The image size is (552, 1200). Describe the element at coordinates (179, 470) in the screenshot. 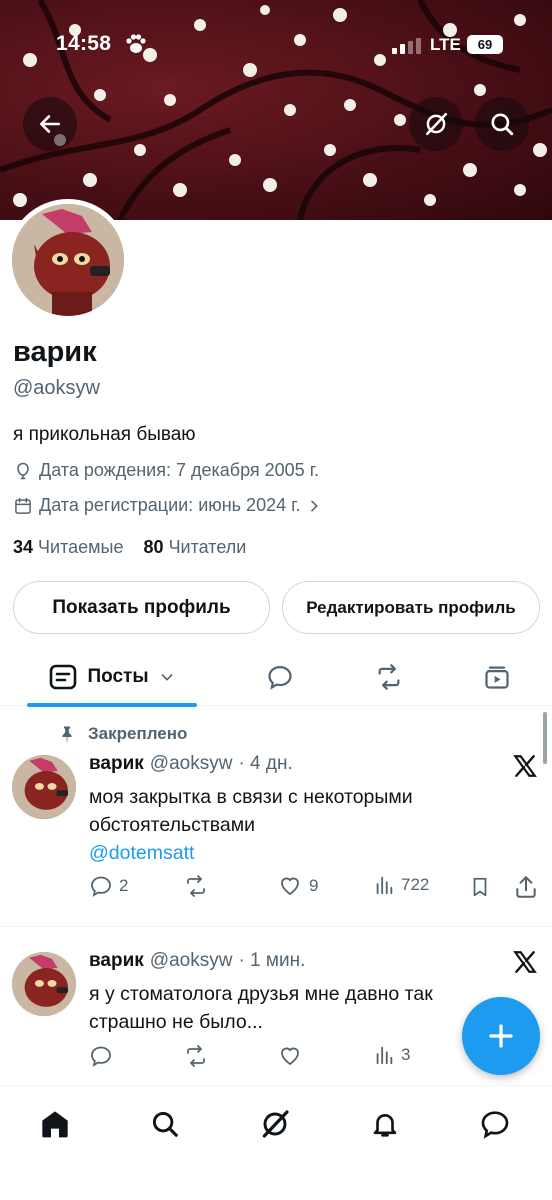

I see `birthday-text: Дата рождения: 7 декабря 2005 г.` at that location.